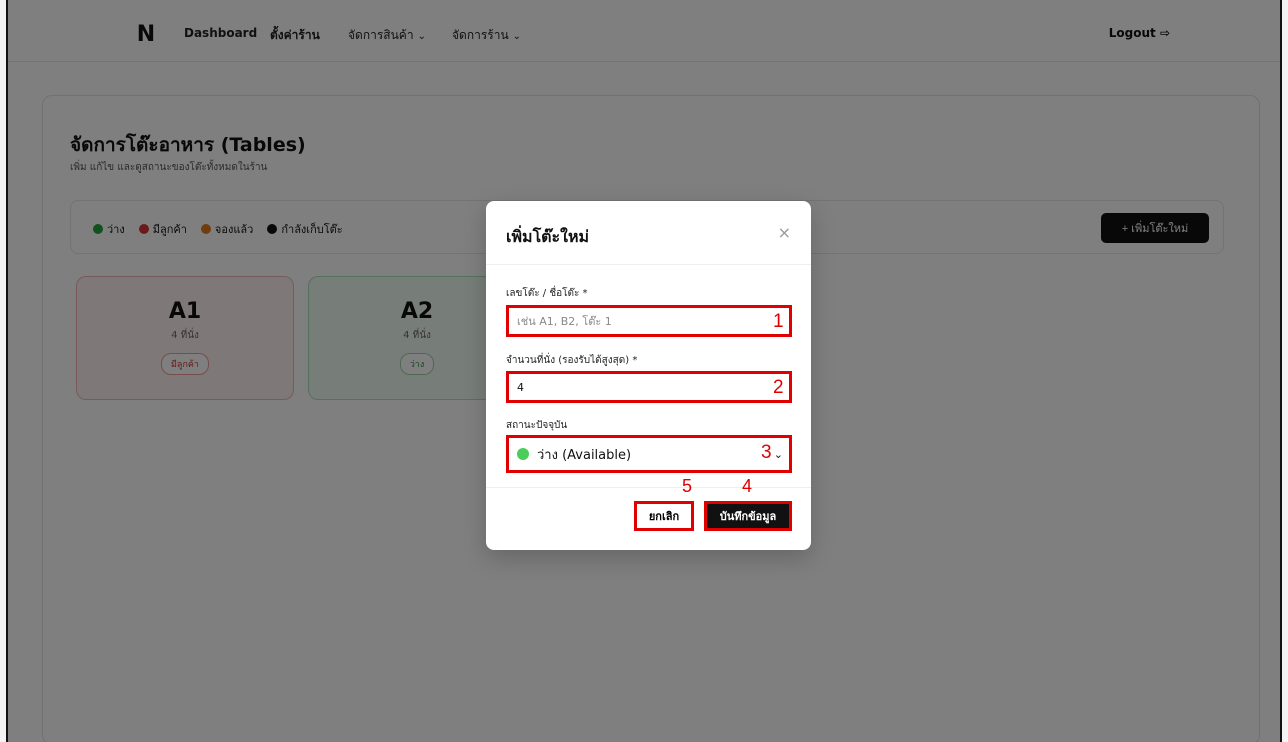 Image resolution: width=1288 pixels, height=742 pixels. Describe the element at coordinates (766, 452) in the screenshot. I see `annotation-3: 3` at that location.